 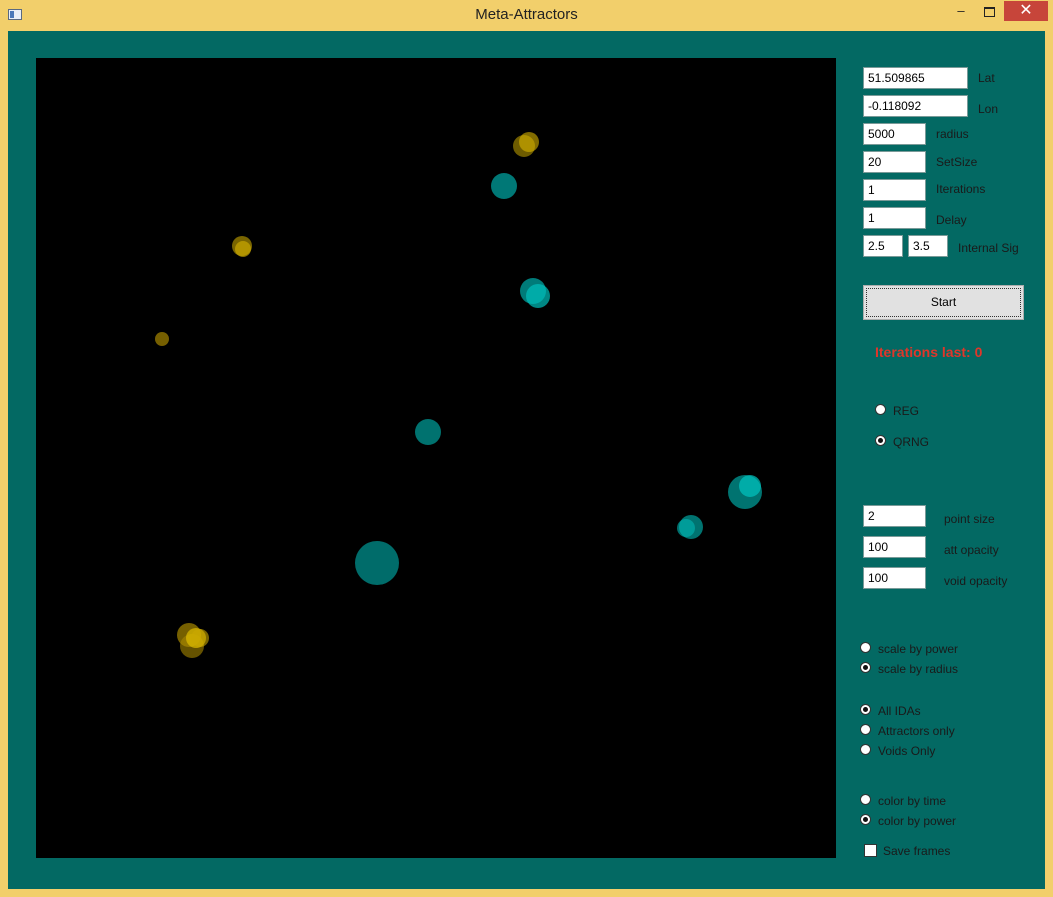 What do you see at coordinates (951, 220) in the screenshot?
I see `delay-label: Delay` at bounding box center [951, 220].